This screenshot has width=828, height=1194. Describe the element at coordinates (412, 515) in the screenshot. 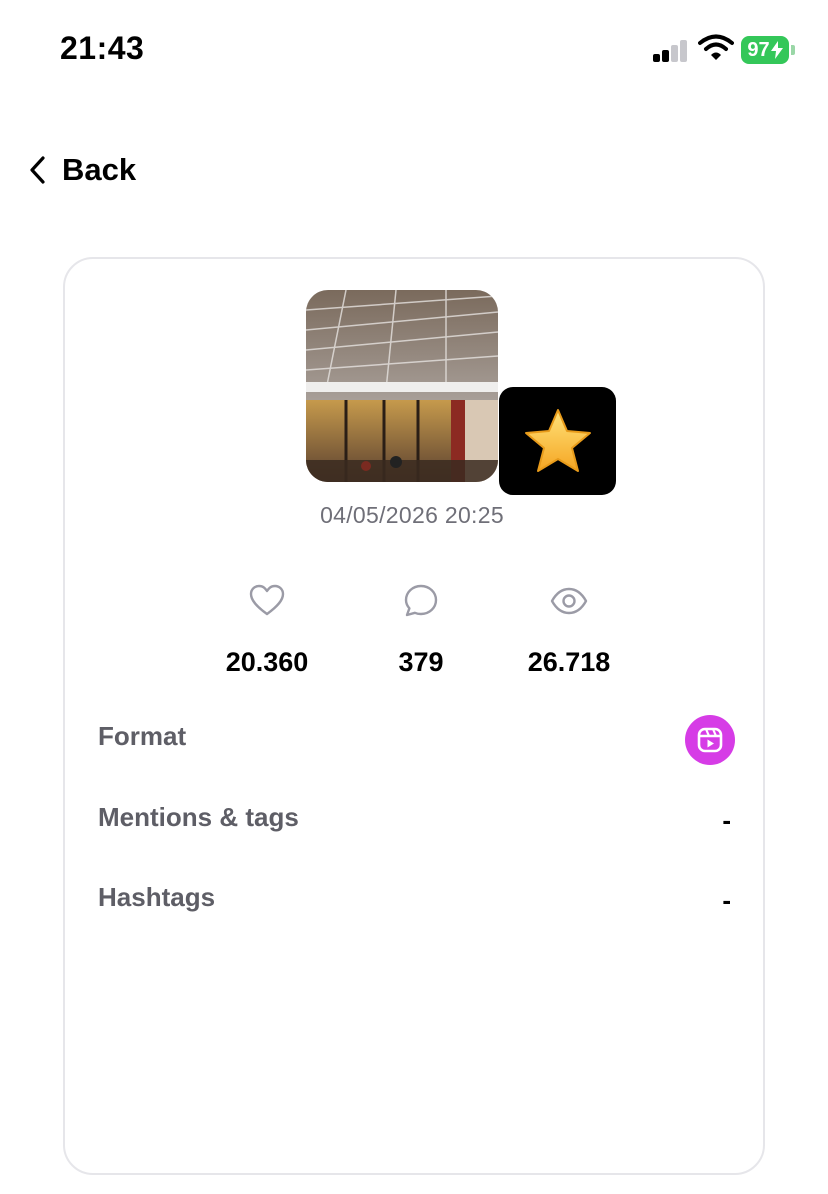

I see `post-date-text: 04/05/2026 20:25` at that location.